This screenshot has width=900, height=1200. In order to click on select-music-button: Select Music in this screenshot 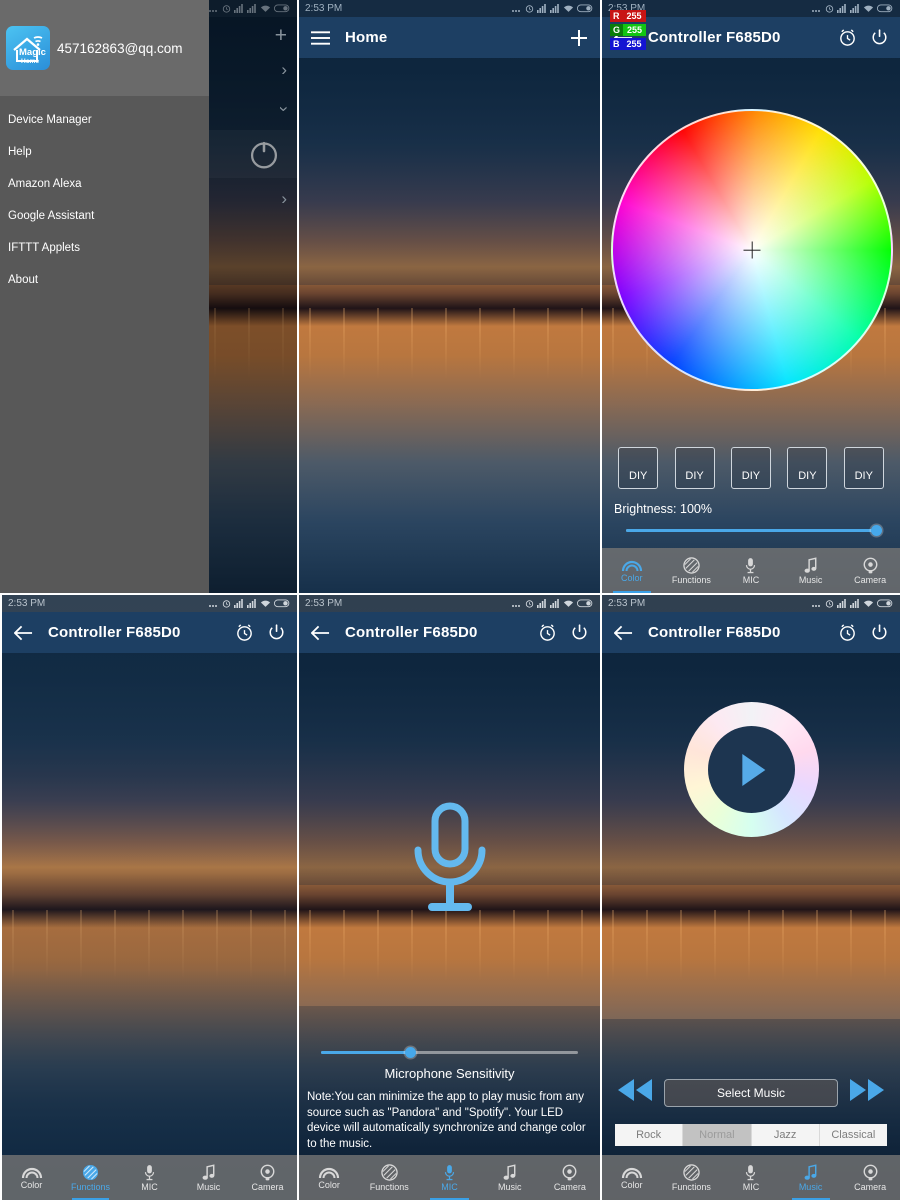, I will do `click(751, 1092)`.